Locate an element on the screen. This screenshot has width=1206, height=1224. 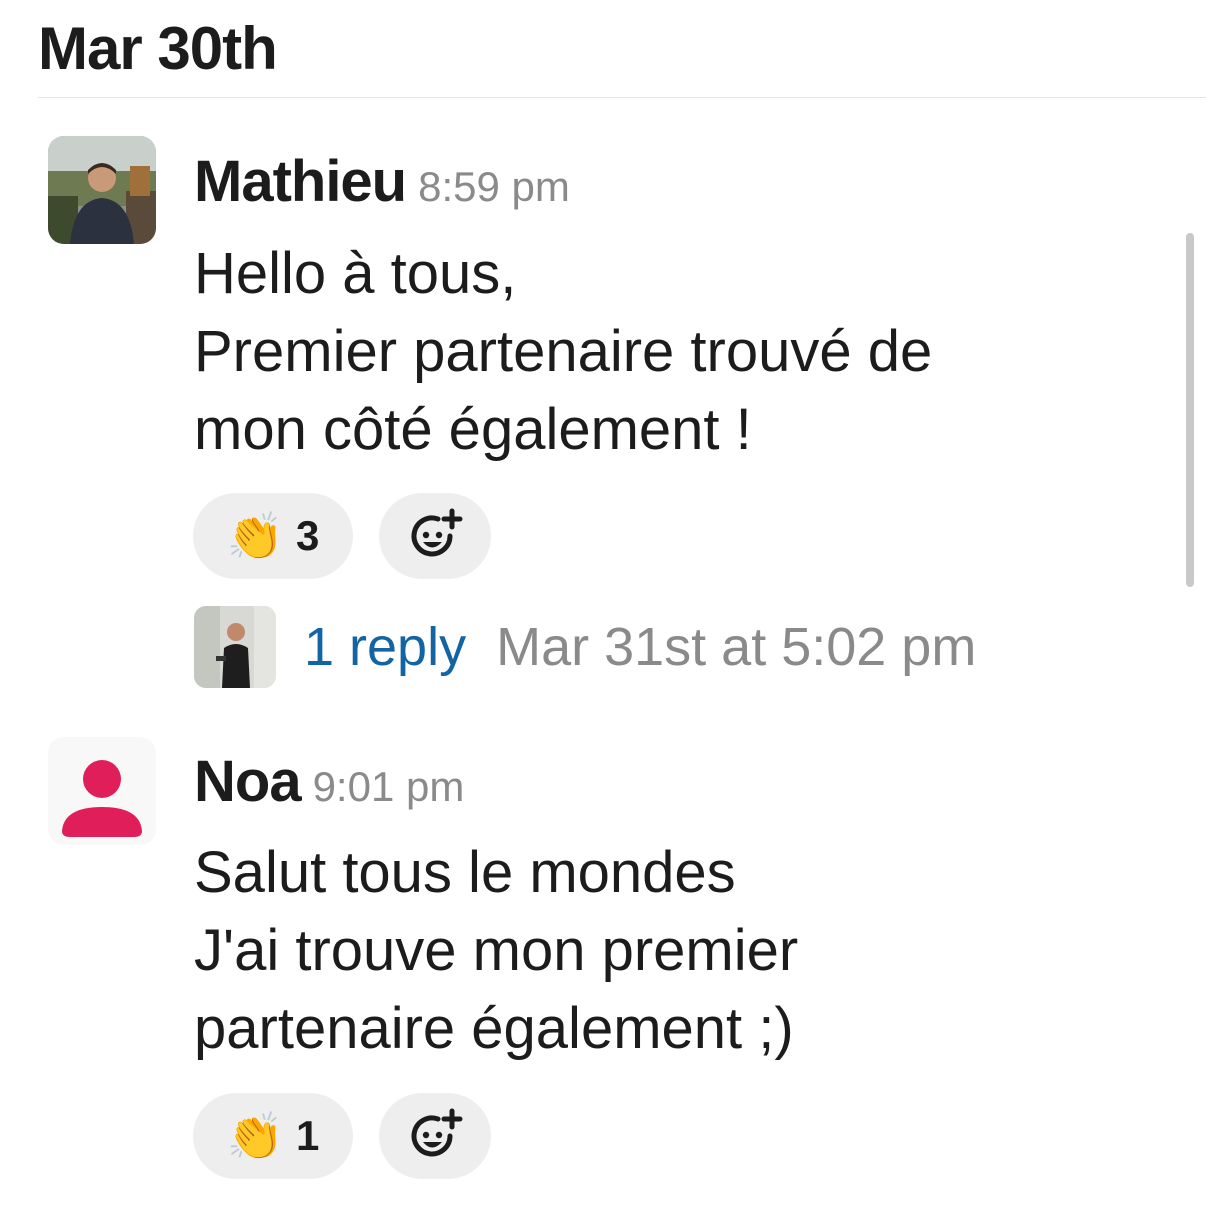
message-time: 9:01 pm is located at coordinates (389, 786).